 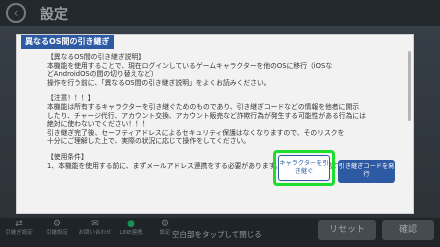 I want to click on content-line: 【異なるOS間の引き継ぎ説明】, so click(x=96, y=57).